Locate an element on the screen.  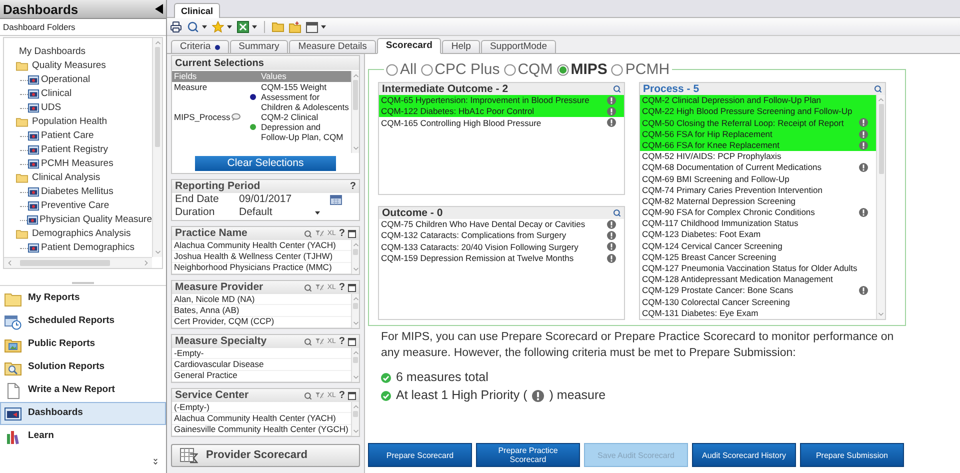
tree-item: Operational is located at coordinates (78, 80).